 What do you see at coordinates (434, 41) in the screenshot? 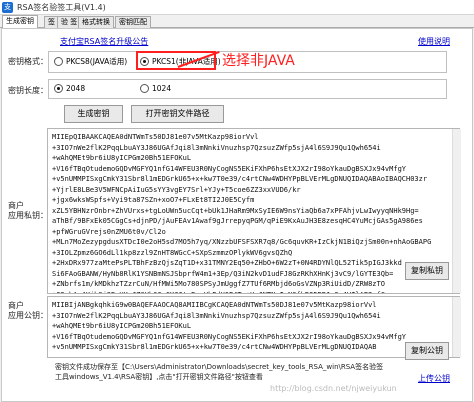
I see `help-link: 使用说明` at bounding box center [434, 41].